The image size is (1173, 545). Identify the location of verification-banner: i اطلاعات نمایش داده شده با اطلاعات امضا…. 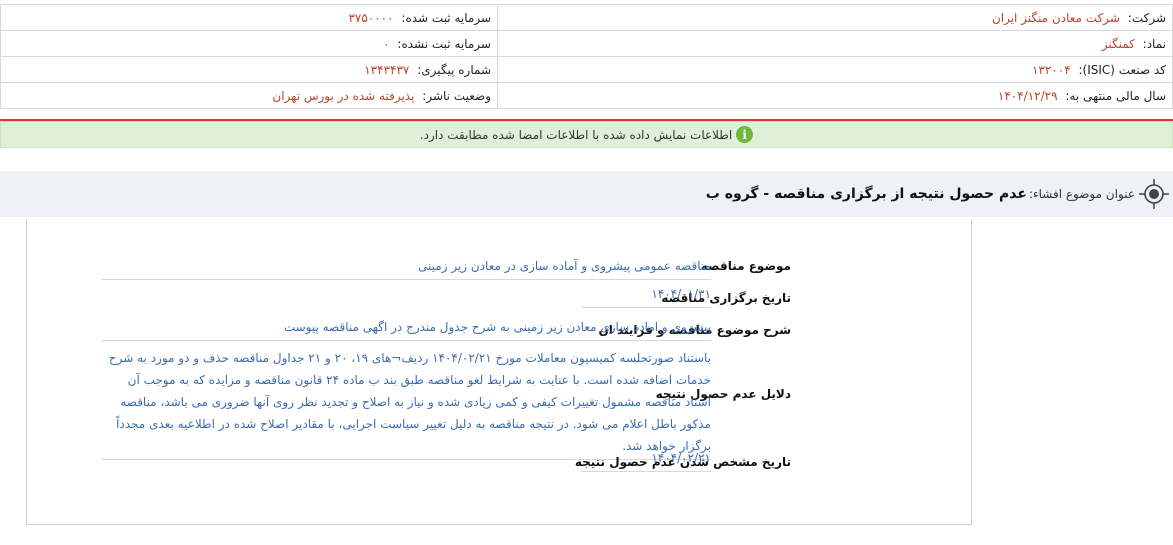
(586, 134).